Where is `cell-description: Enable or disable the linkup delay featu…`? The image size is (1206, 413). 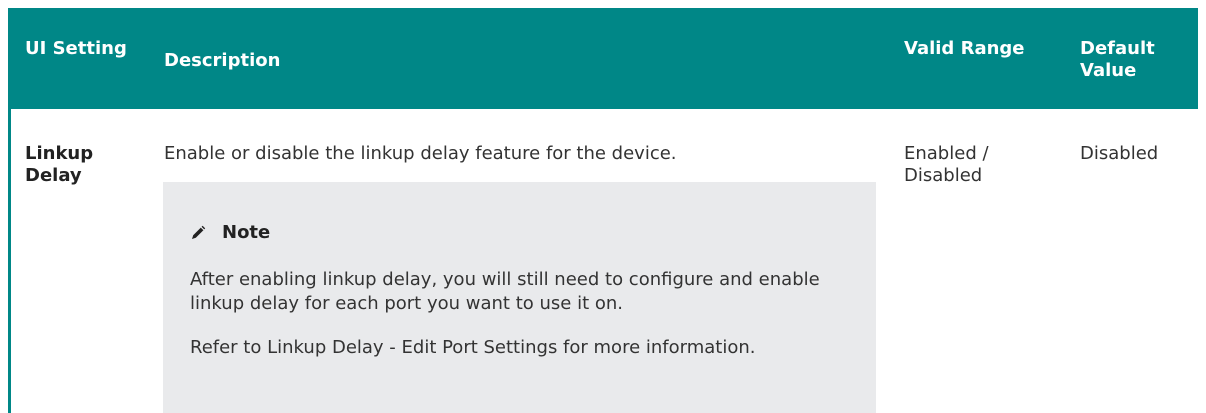 cell-description: Enable or disable the linkup delay featu… is located at coordinates (420, 153).